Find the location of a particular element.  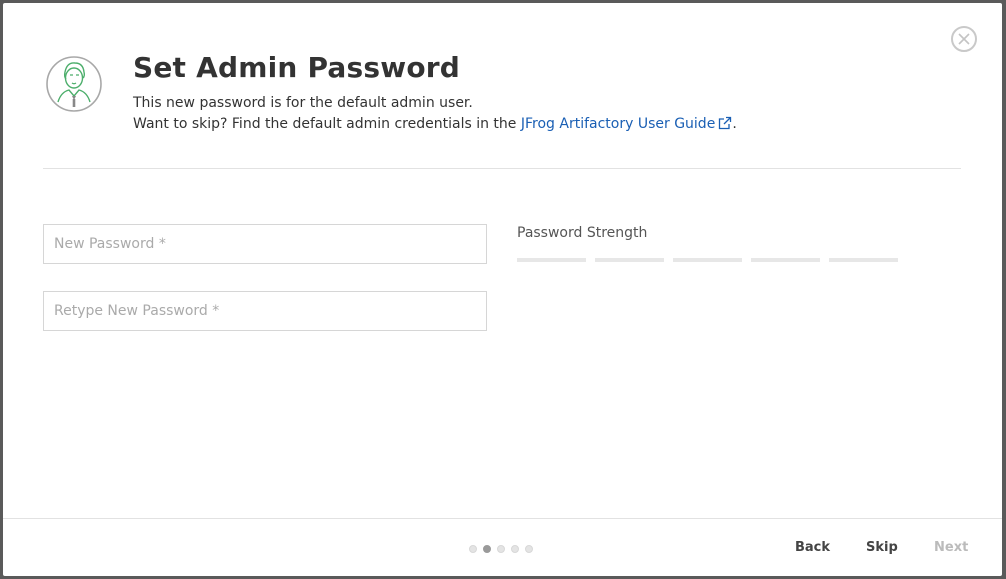

password-strength-label: Password Strength is located at coordinates (582, 233).